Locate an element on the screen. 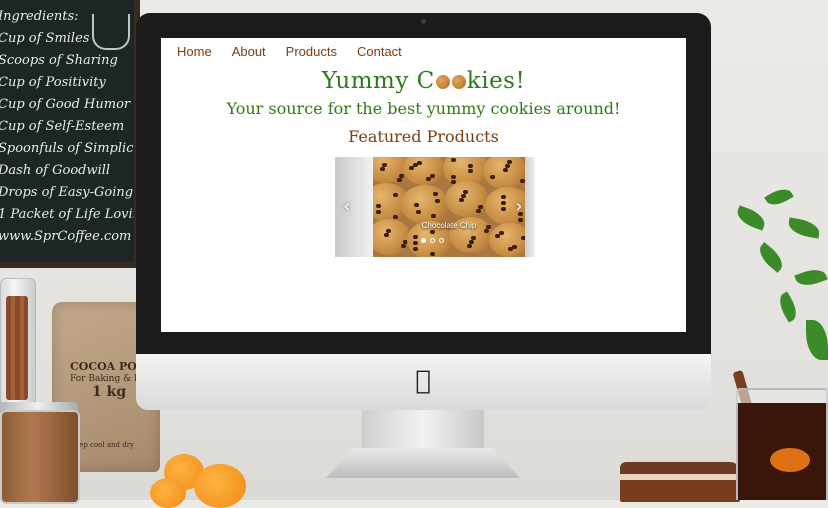  chalkboard-line: Dash of Goodwill is located at coordinates (55, 170).